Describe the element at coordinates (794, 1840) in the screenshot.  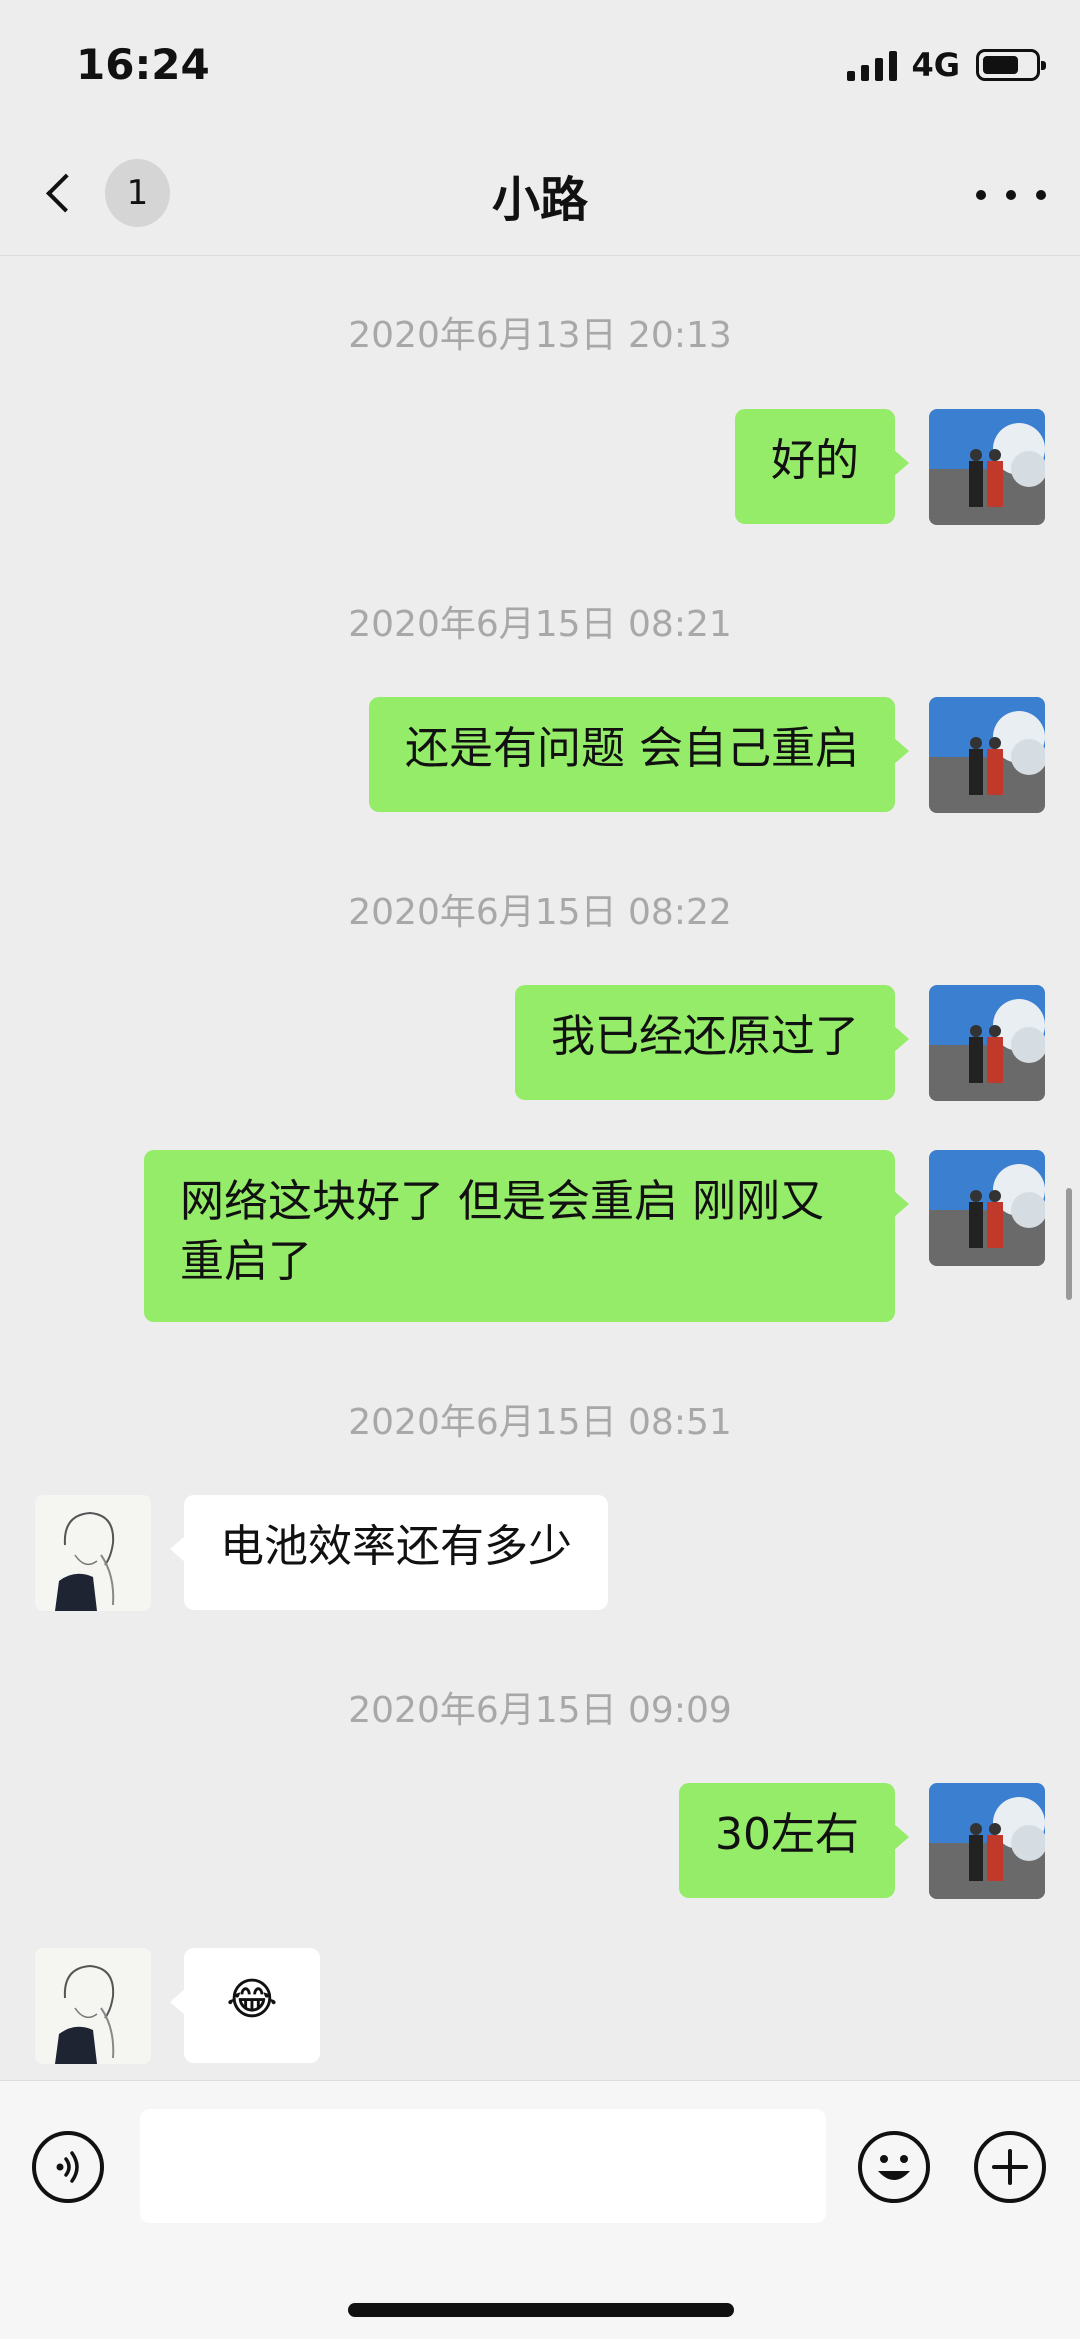
I see `message-bubble-self: 30左右` at that location.